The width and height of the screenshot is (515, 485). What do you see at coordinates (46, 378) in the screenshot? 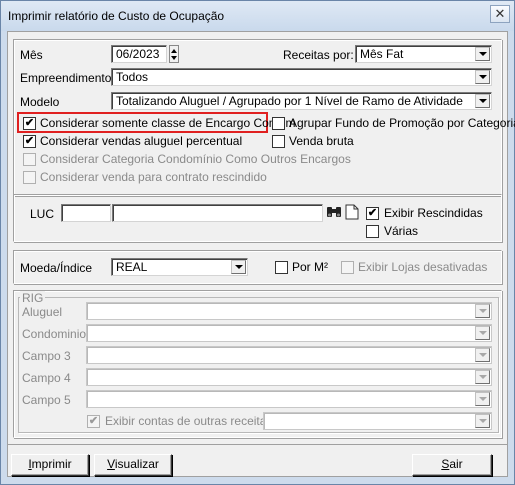
I see `rig-campo4-label: Campo 4` at bounding box center [46, 378].